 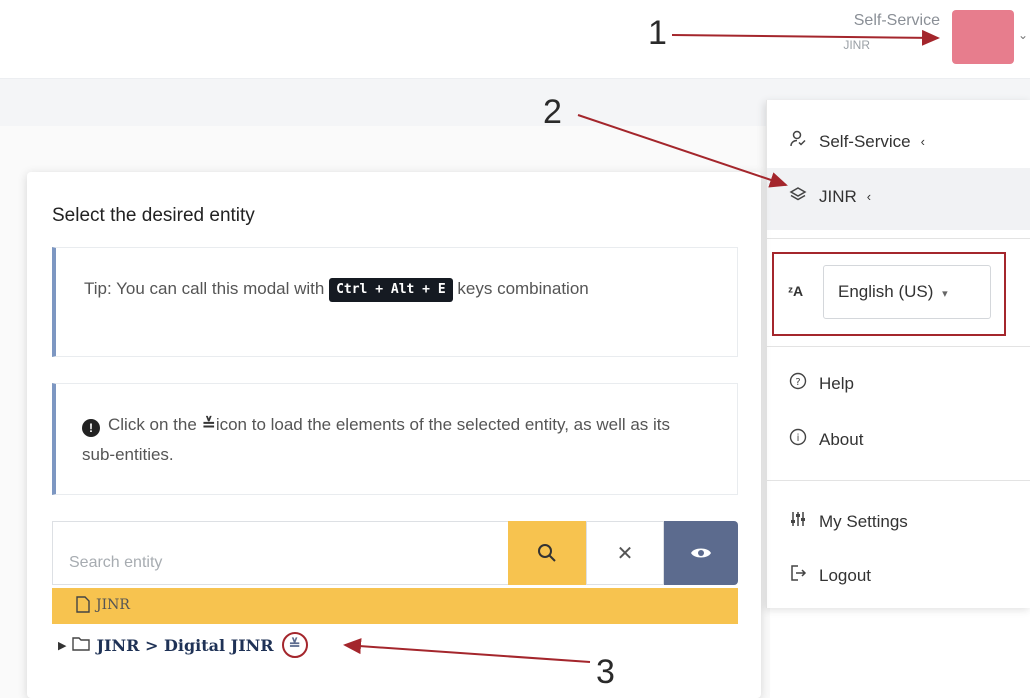 I want to click on keyboard-shortcut: Ctrl + Alt + E, so click(x=391, y=290).